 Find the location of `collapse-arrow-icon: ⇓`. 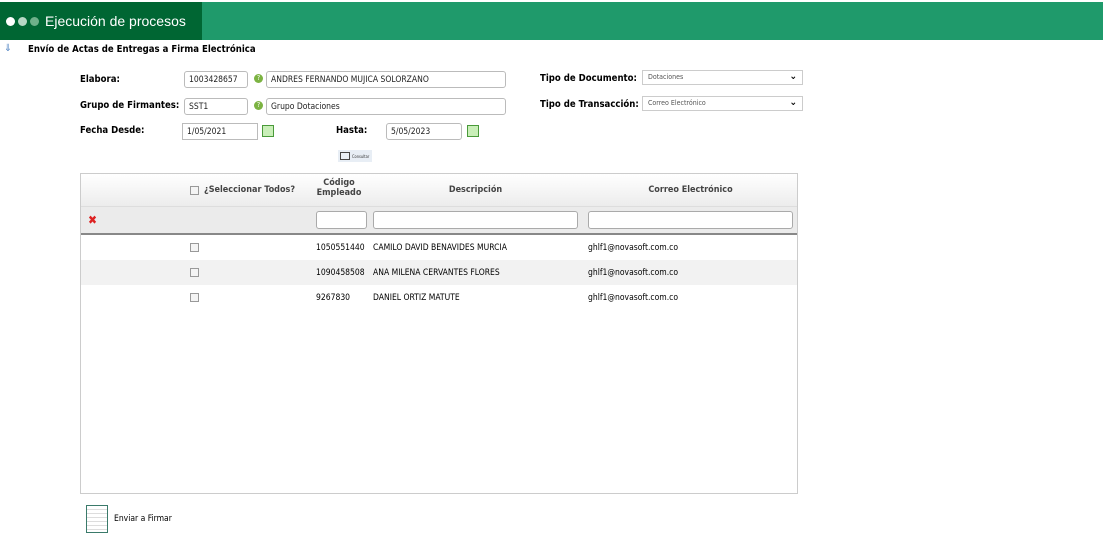

collapse-arrow-icon: ⇓ is located at coordinates (8, 48).